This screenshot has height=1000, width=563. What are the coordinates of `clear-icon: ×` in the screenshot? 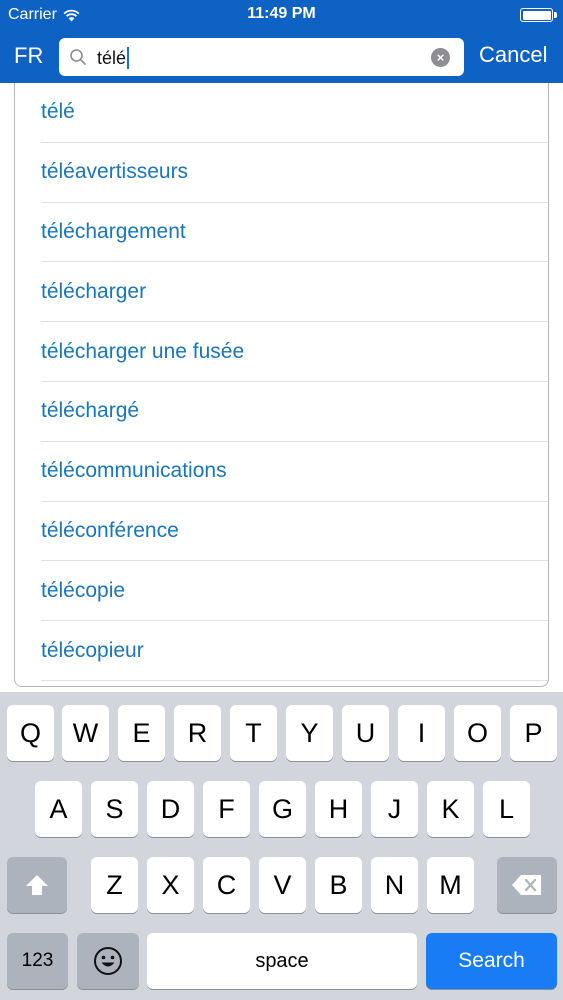 It's located at (440, 57).